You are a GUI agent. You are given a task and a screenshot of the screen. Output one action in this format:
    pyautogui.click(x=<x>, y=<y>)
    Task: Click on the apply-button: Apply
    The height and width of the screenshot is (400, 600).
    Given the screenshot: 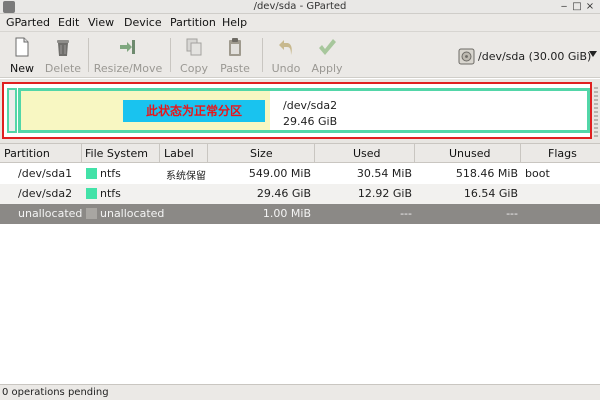 What is the action you would take?
    pyautogui.click(x=327, y=55)
    